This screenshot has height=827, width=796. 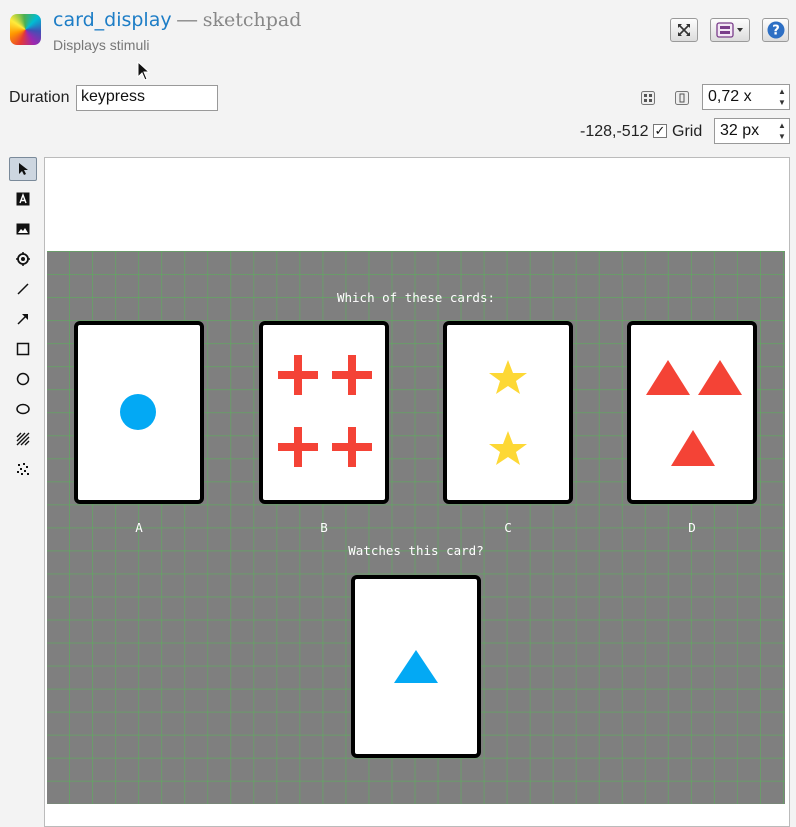 I want to click on help-icon: ?, so click(x=775, y=30).